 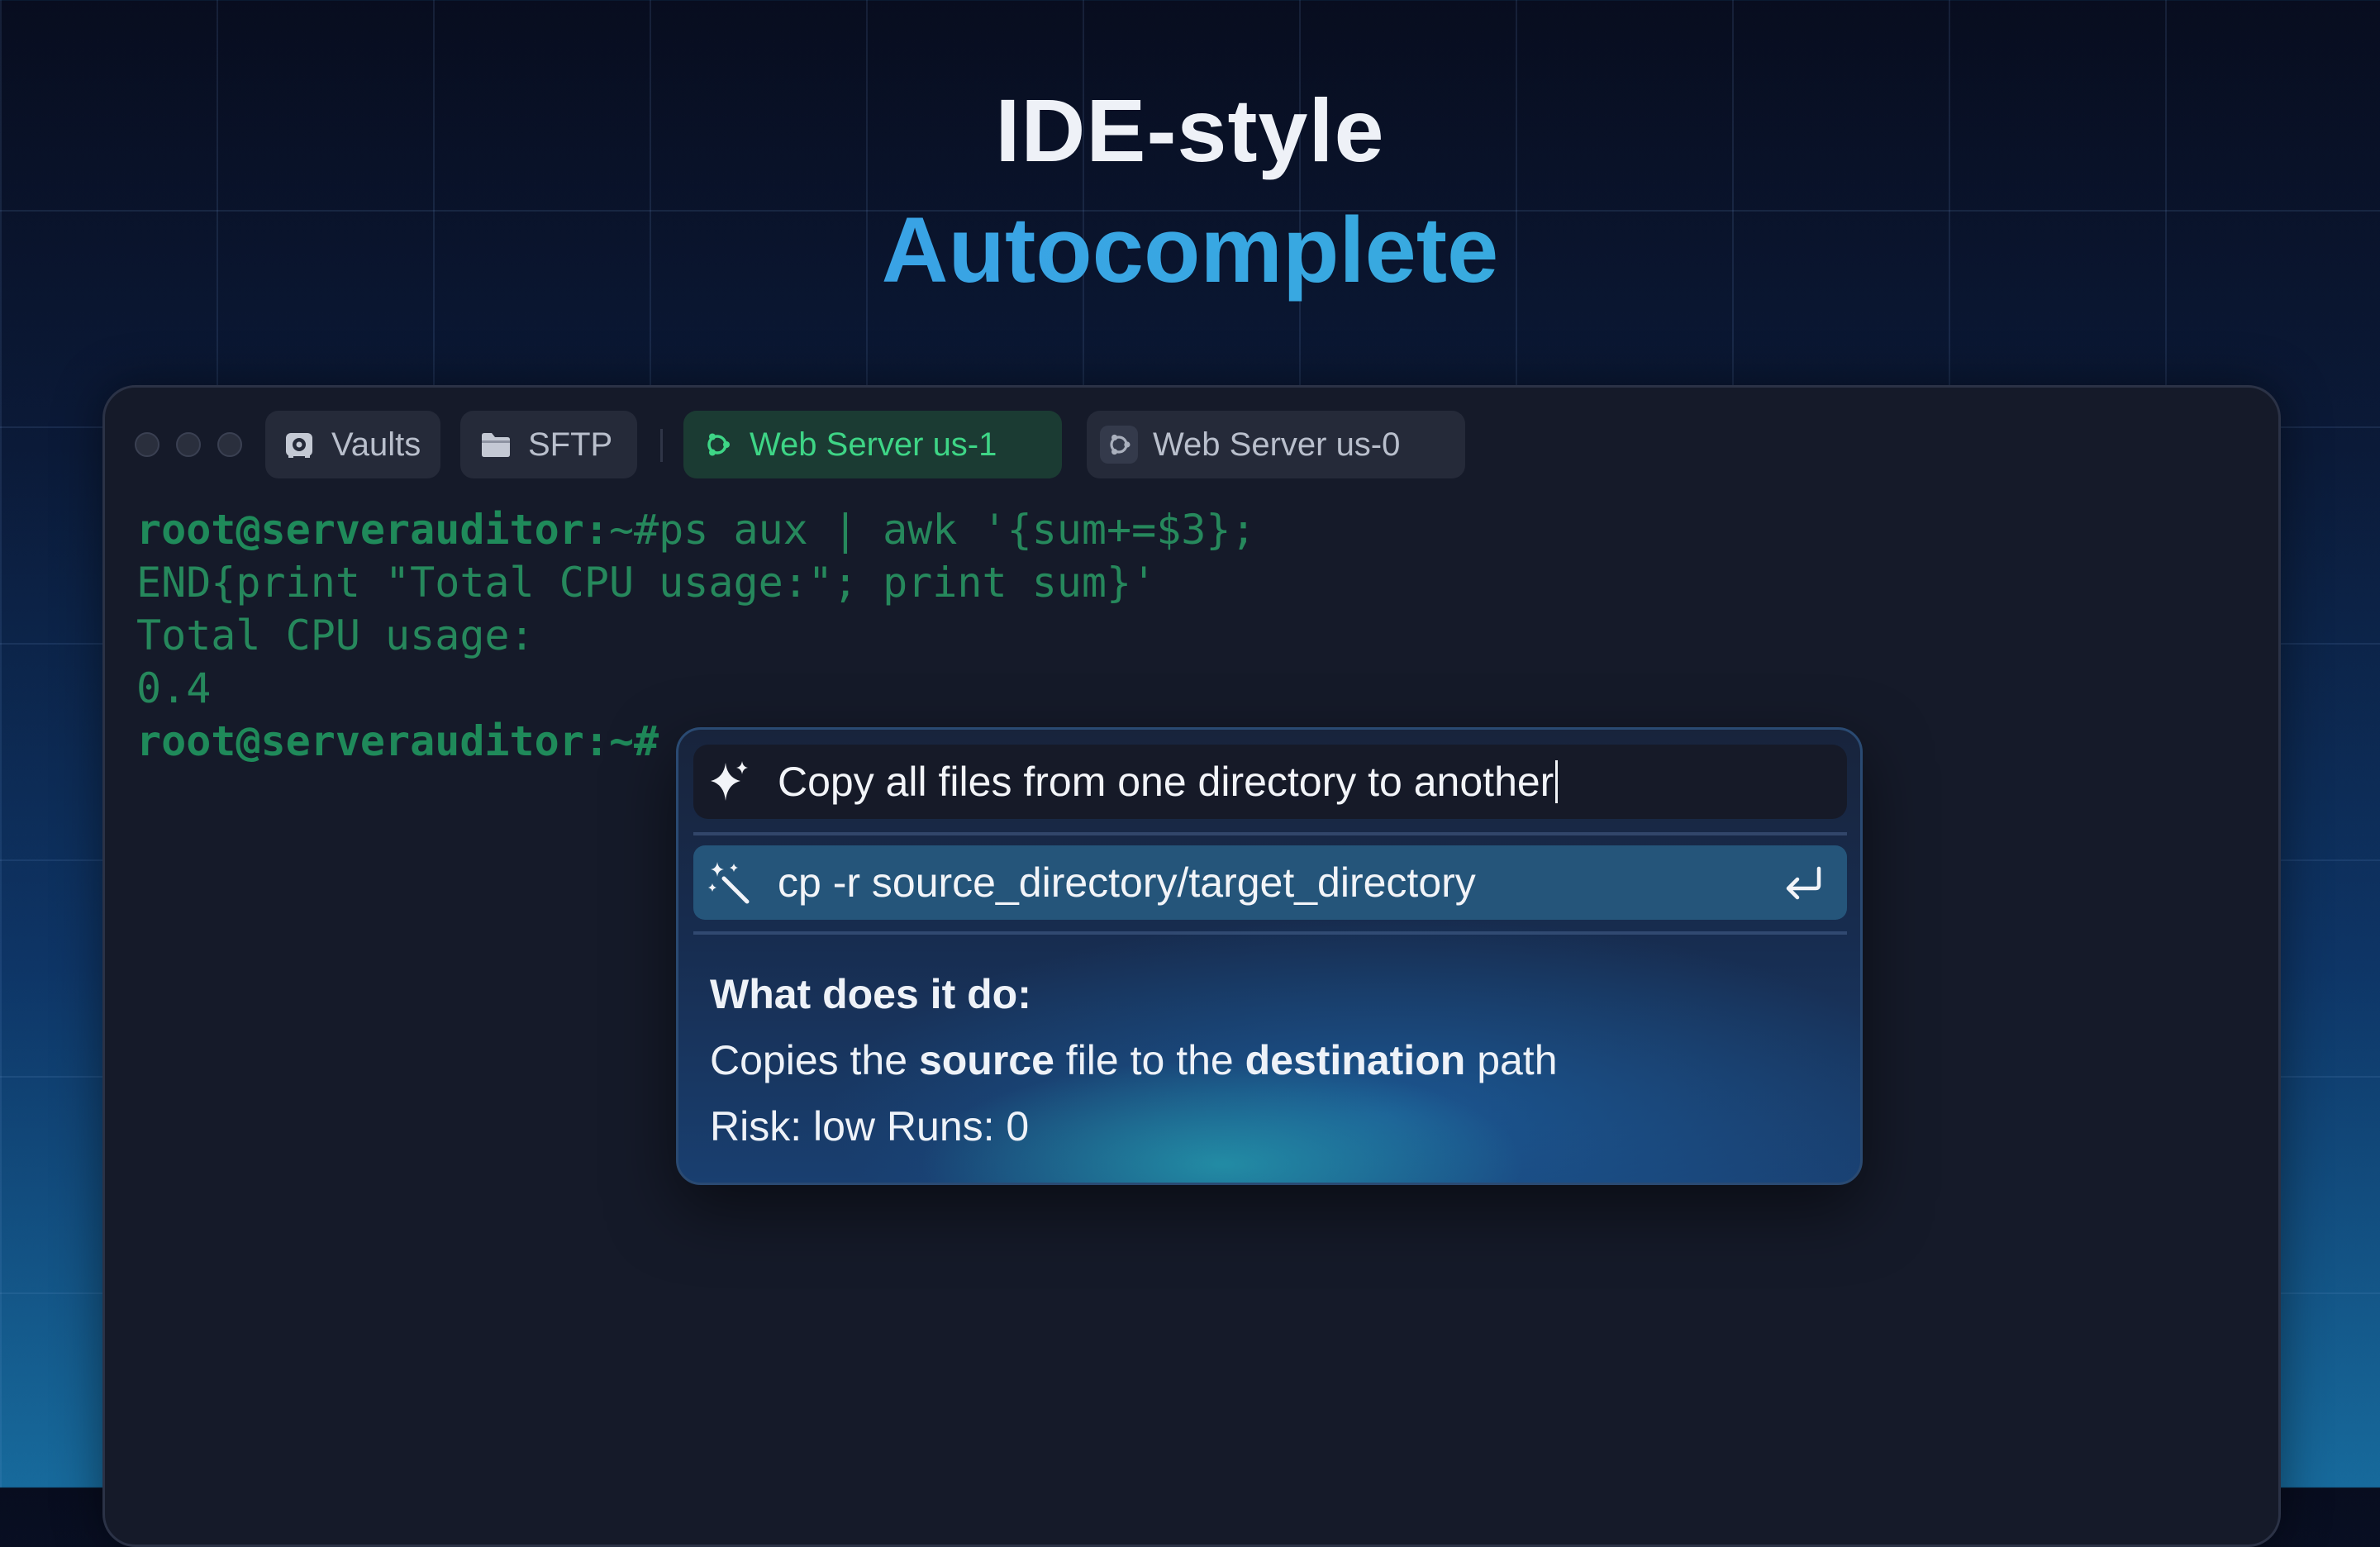 I want to click on magic-wand-icon, so click(x=729, y=882).